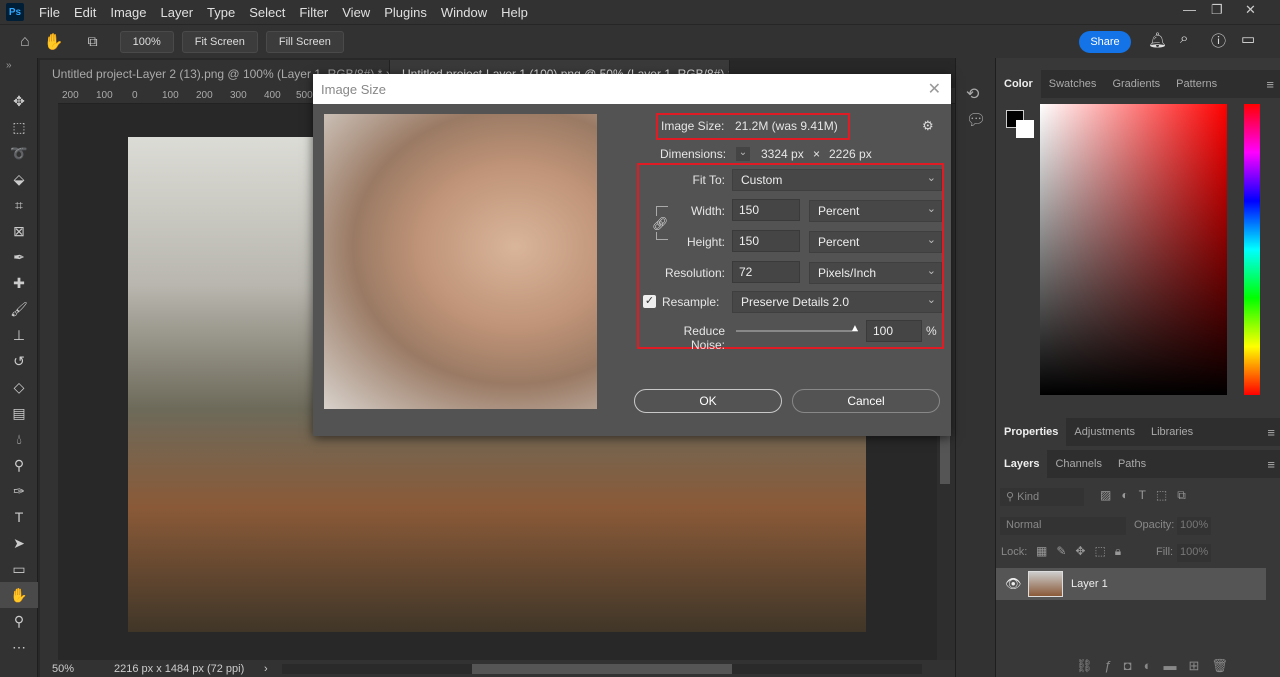 This screenshot has height=677, width=1280. What do you see at coordinates (1217, 10) in the screenshot?
I see `restore-button: ❐` at bounding box center [1217, 10].